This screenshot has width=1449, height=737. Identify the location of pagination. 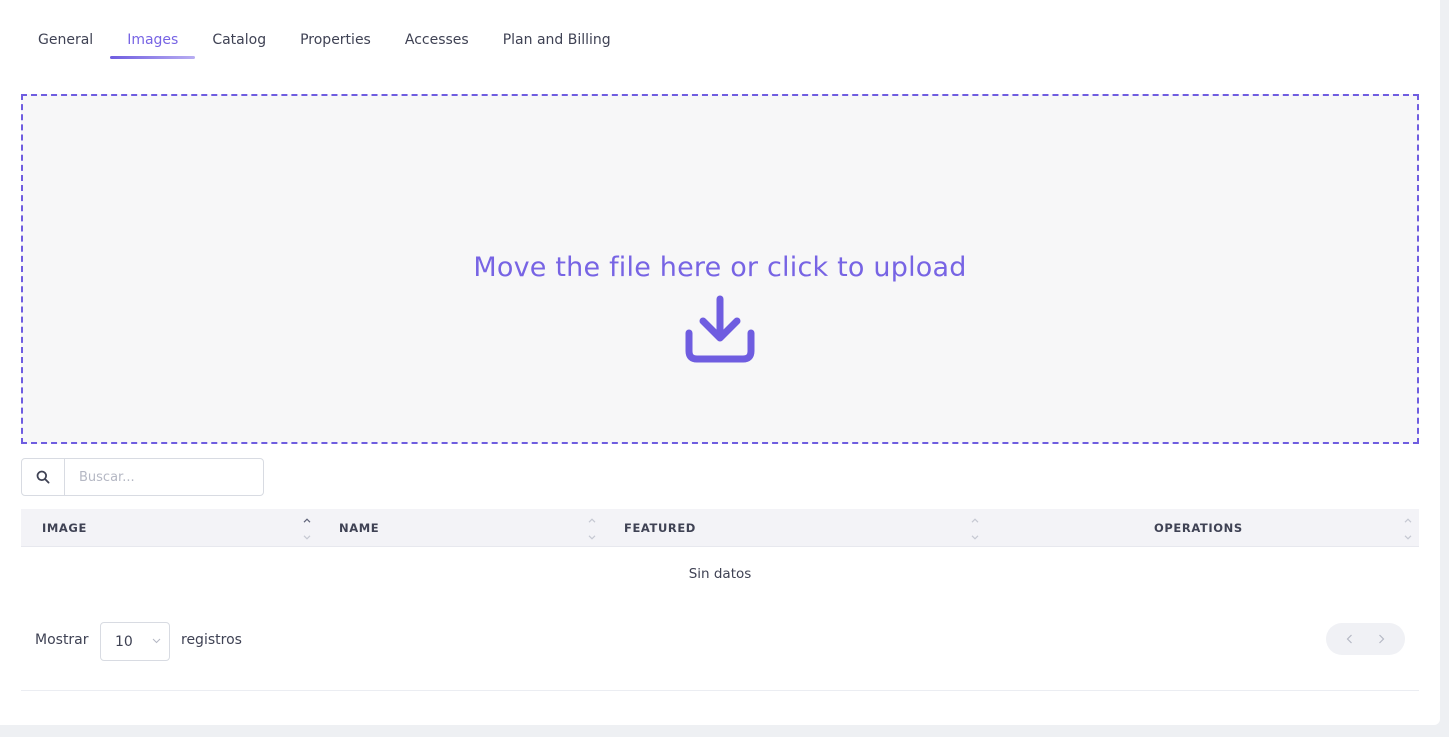
(1365, 639).